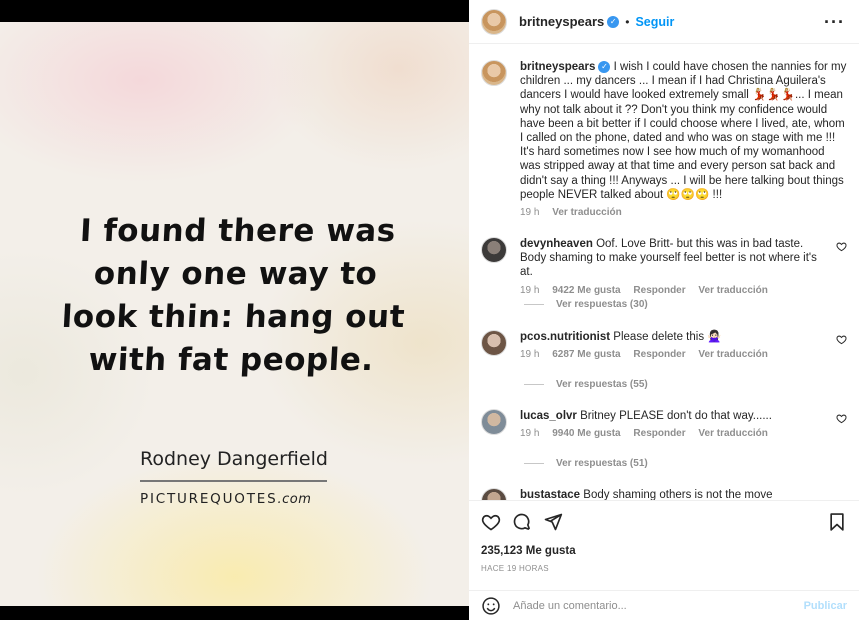  Describe the element at coordinates (654, 22) in the screenshot. I see `follow-button: Seguir` at that location.